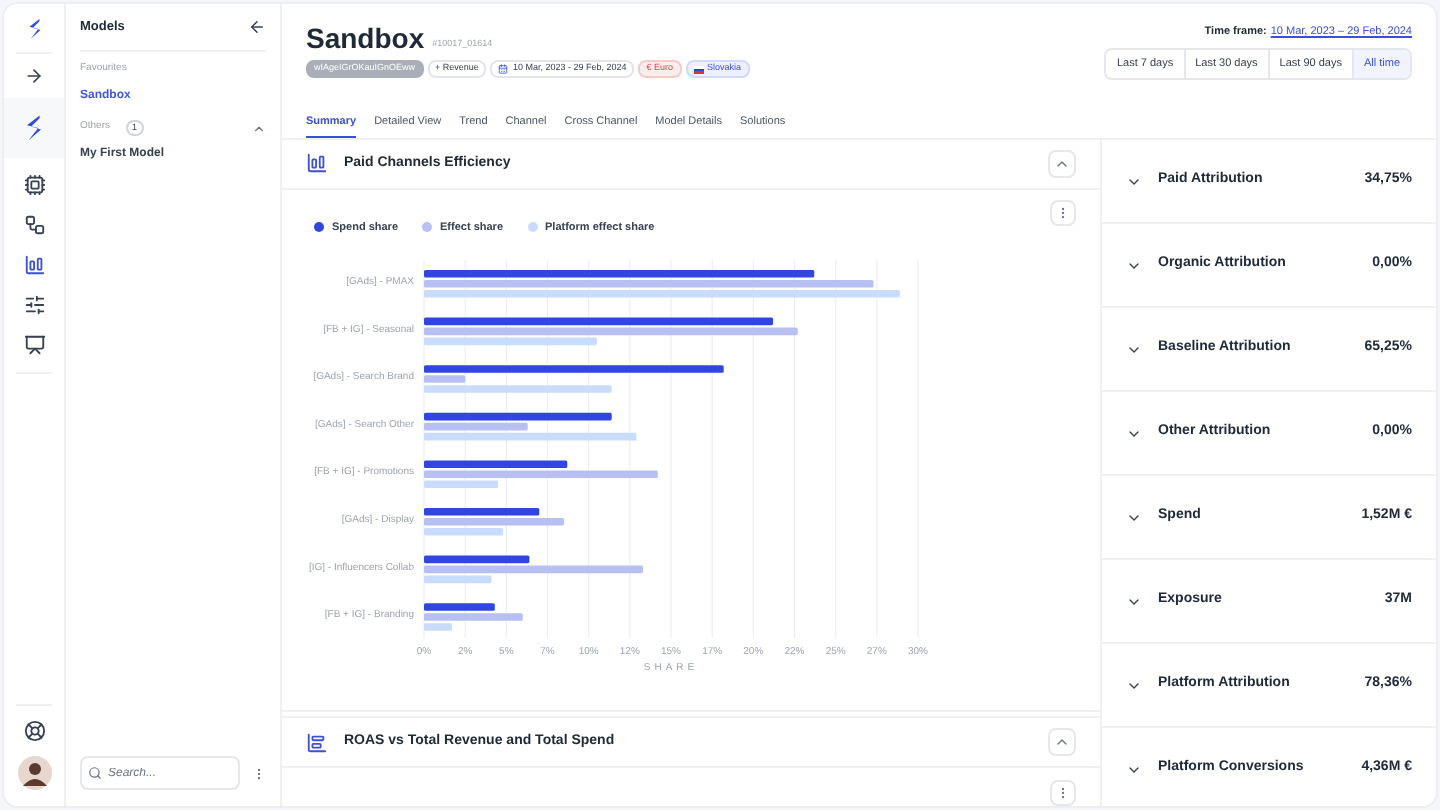 This screenshot has width=1440, height=810. Describe the element at coordinates (34, 345) in the screenshot. I see `presentation-icon` at that location.